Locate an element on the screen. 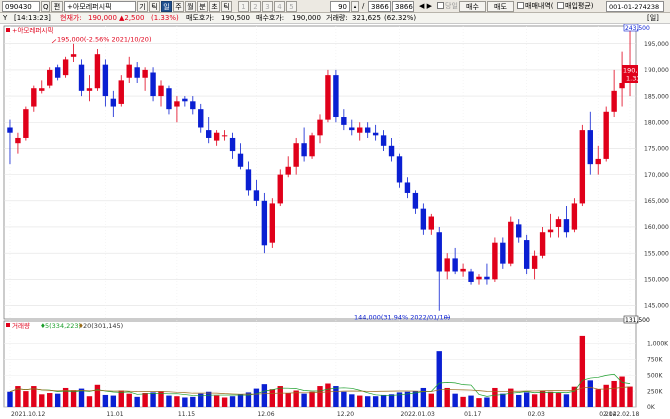  period-select-button: 기 is located at coordinates (142, 6).